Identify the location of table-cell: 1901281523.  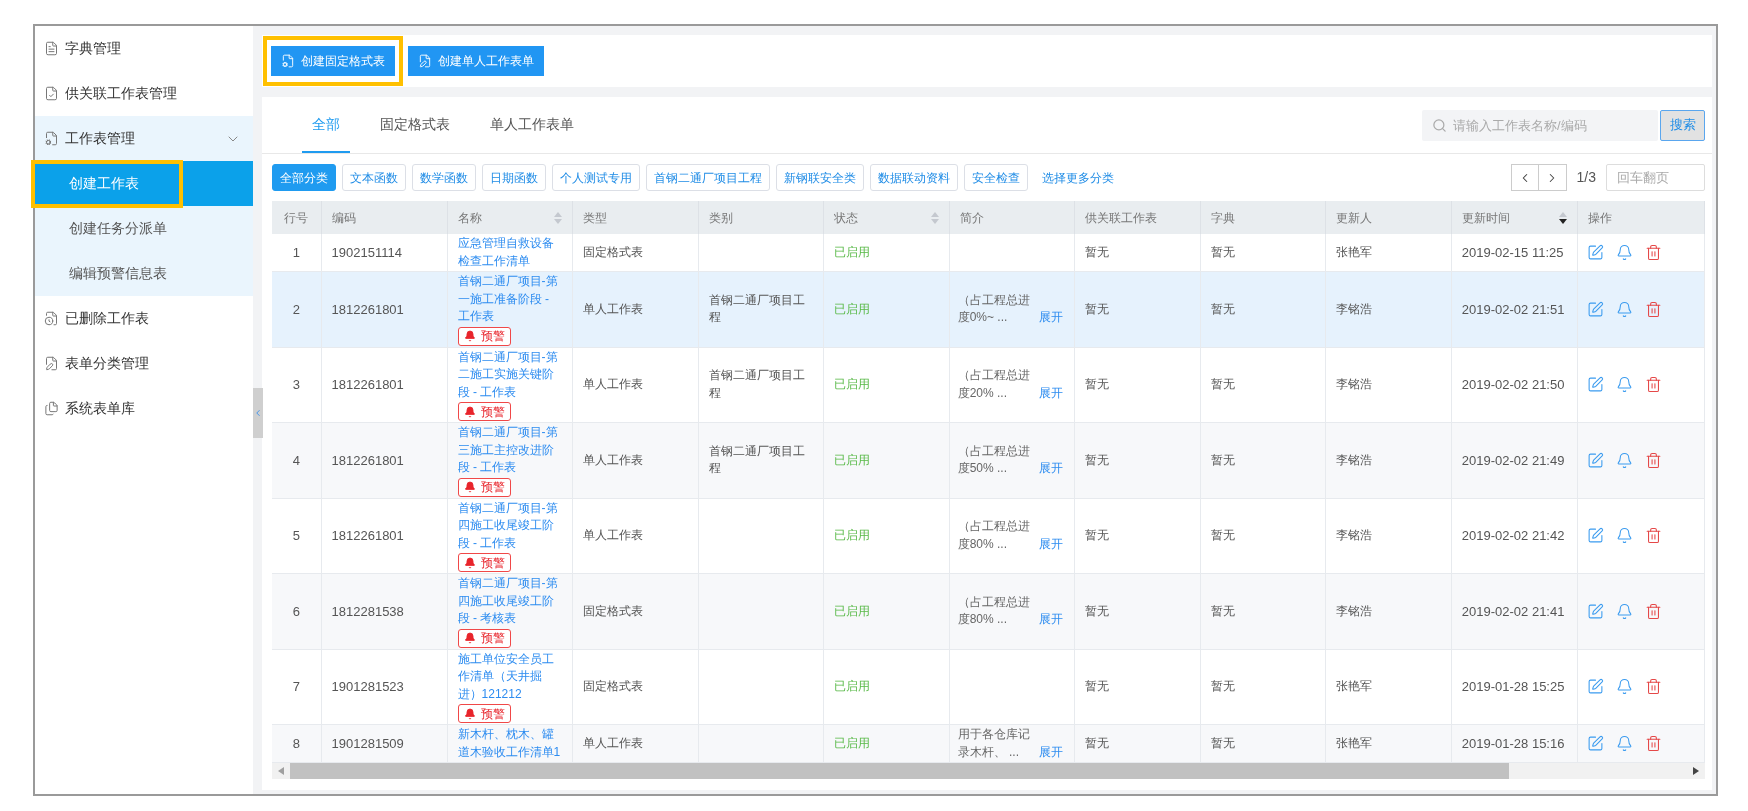
(384, 687).